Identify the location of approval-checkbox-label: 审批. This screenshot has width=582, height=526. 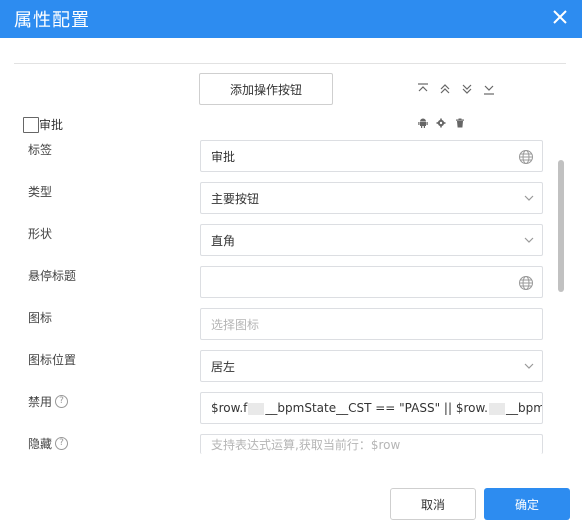
(51, 125).